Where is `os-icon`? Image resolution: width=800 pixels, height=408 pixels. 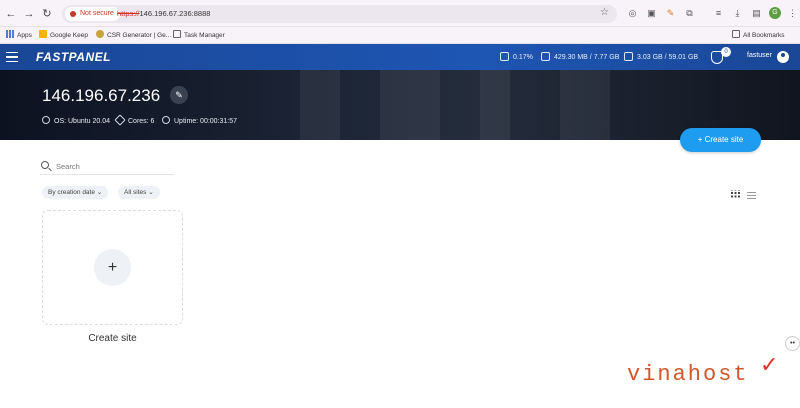 os-icon is located at coordinates (46, 120).